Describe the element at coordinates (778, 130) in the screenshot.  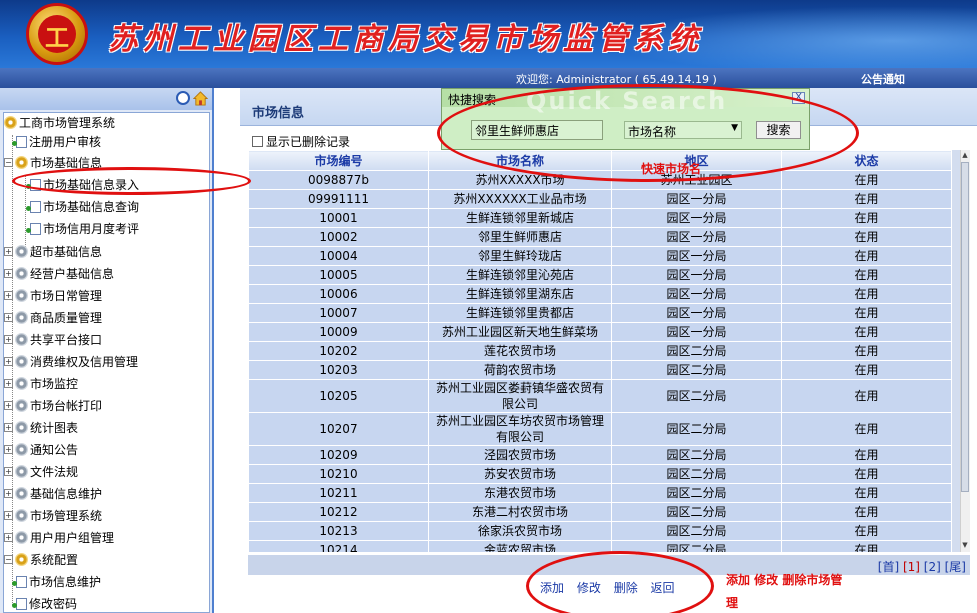
I see `search-button: 搜索` at that location.